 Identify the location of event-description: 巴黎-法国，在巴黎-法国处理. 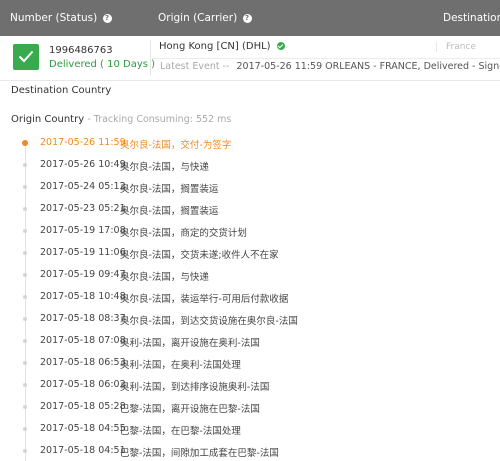
(180, 431).